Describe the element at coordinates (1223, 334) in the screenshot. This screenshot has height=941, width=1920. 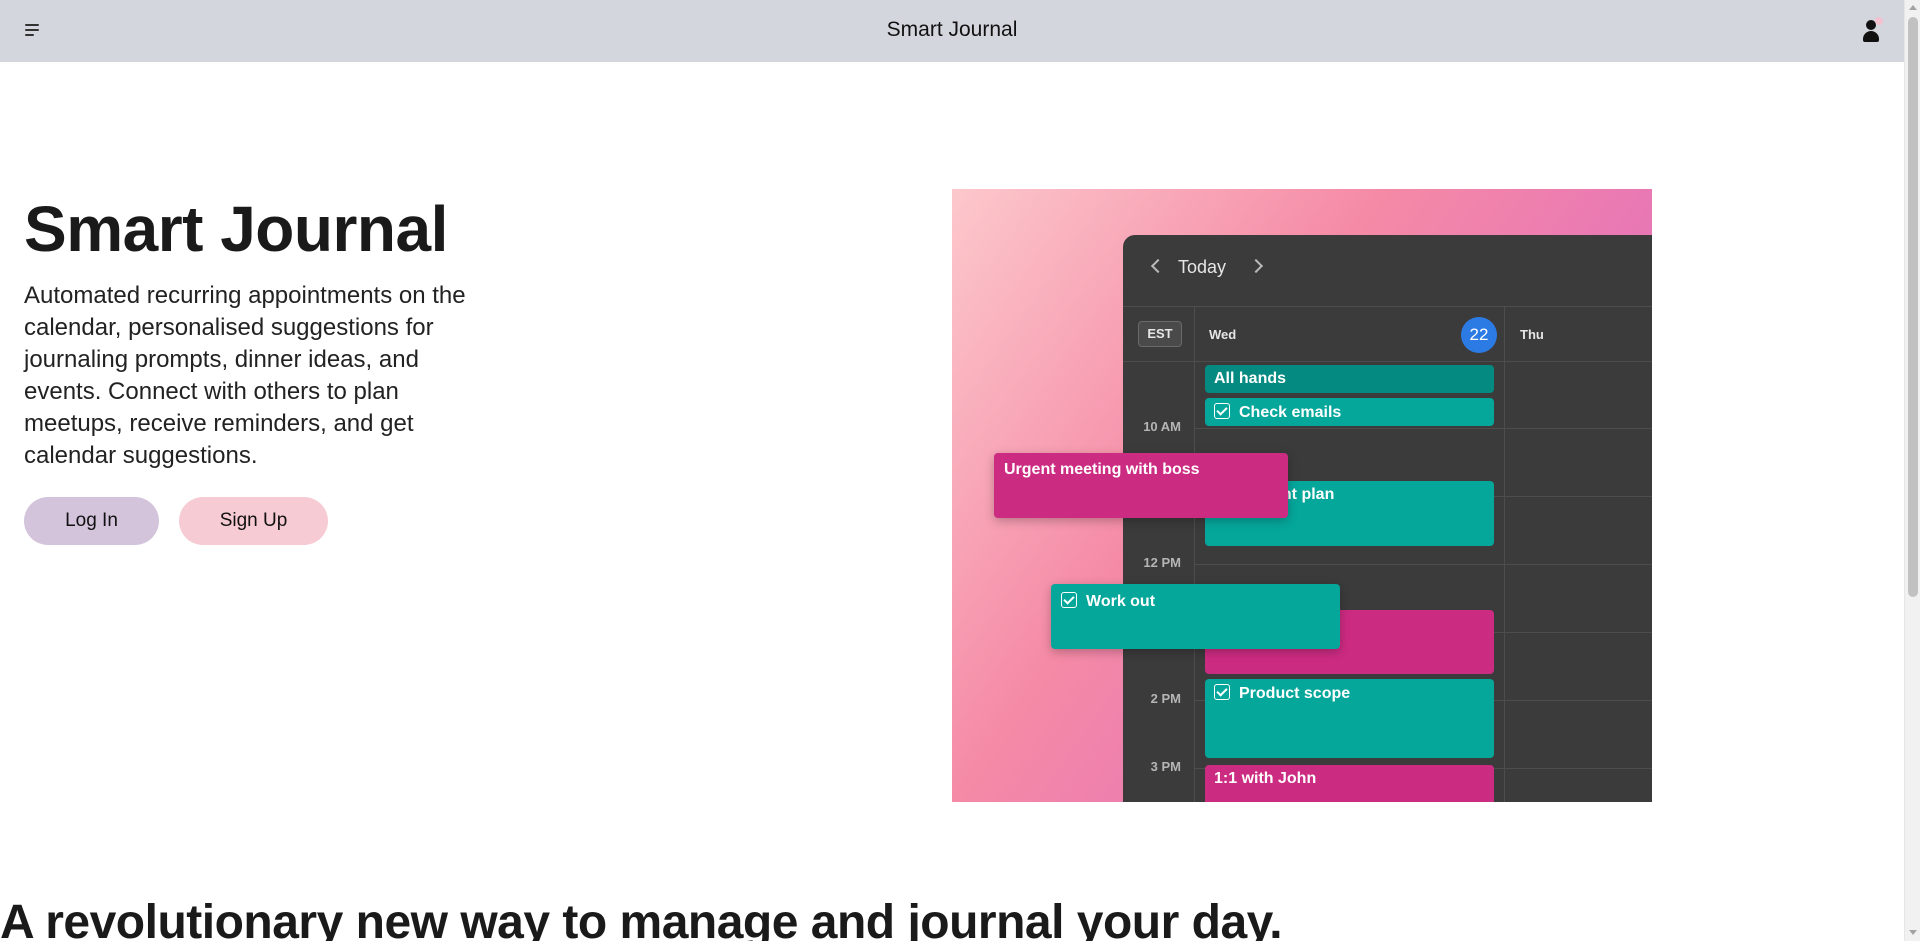
I see `day-label-wed: Wed` at that location.